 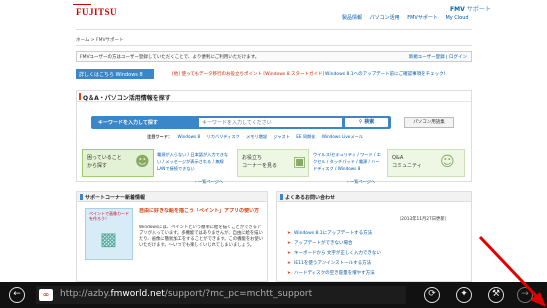 What do you see at coordinates (457, 9) in the screenshot?
I see `fmv-label: FMV` at bounding box center [457, 9].